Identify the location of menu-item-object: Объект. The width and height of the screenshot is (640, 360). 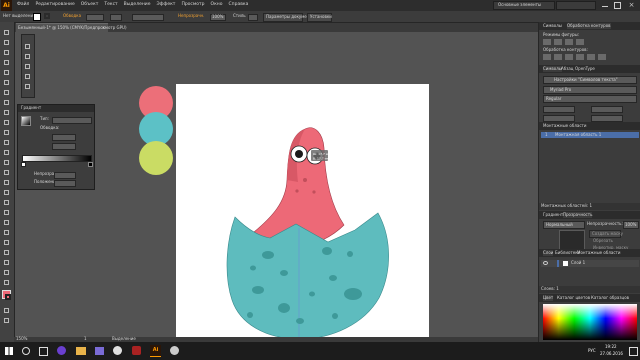
(90, 4).